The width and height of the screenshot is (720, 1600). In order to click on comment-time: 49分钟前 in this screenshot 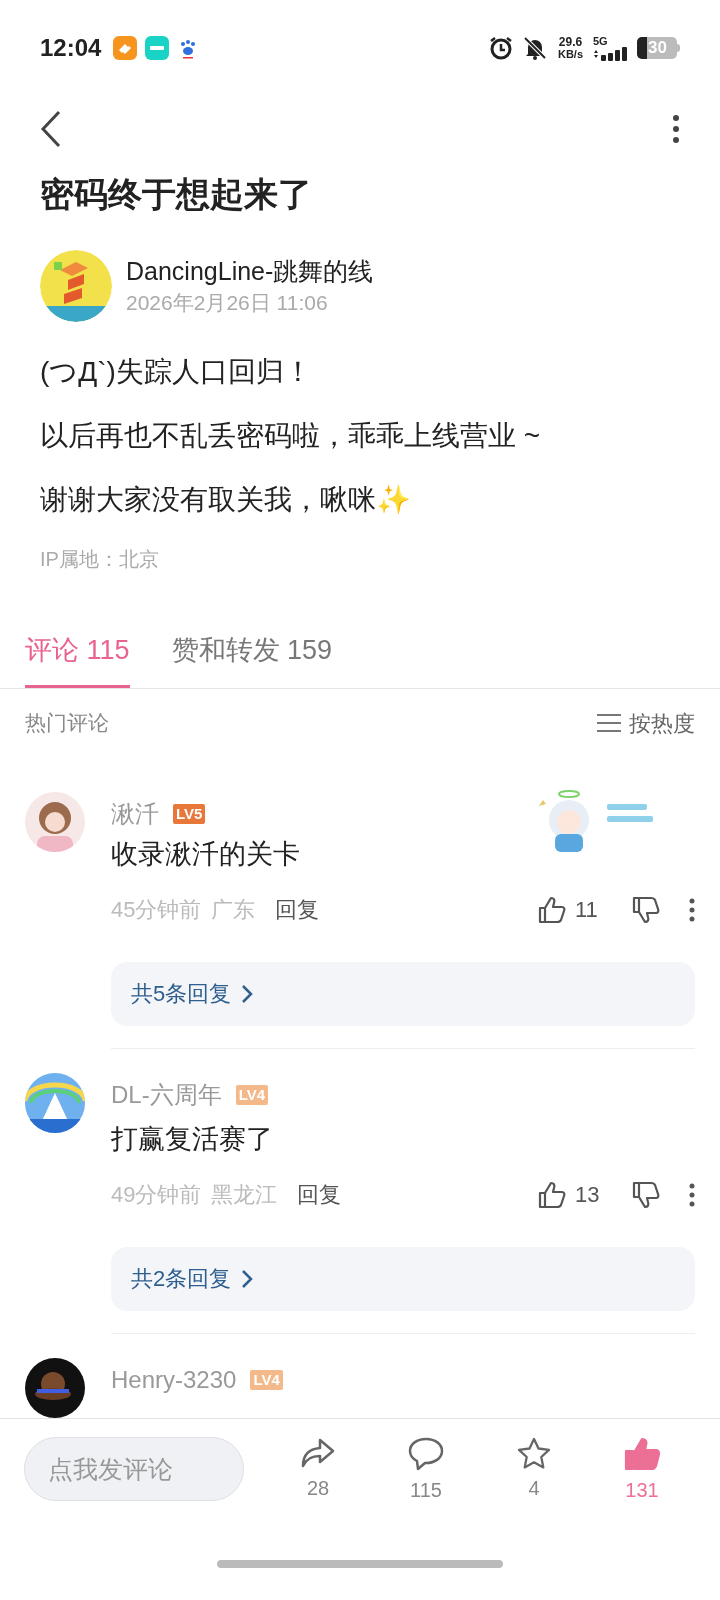, I will do `click(156, 1195)`.